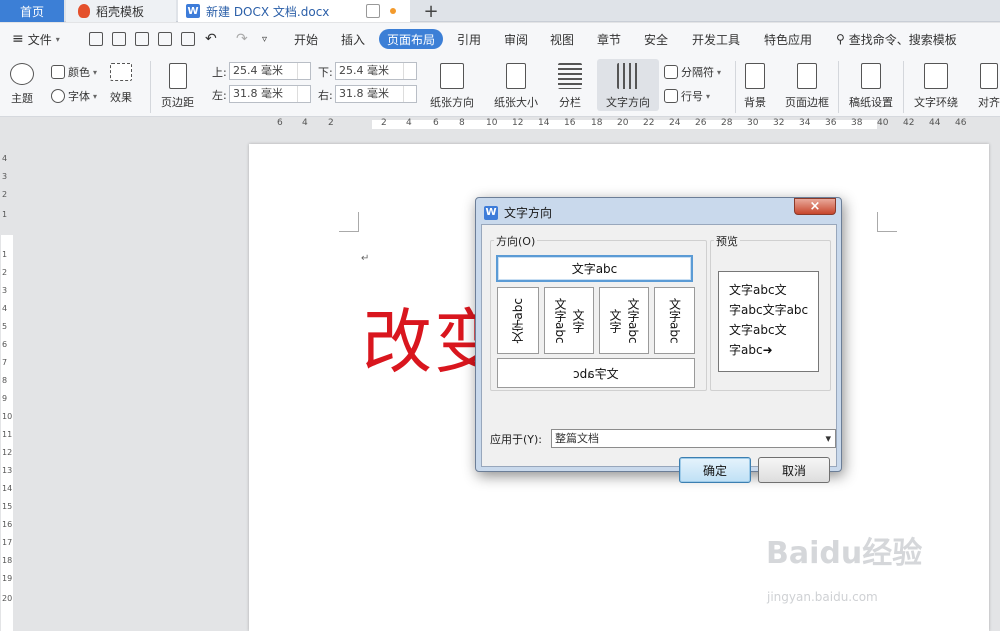  I want to click on tab-document-label: 新建 DOCX 文档.docx, so click(268, 11).